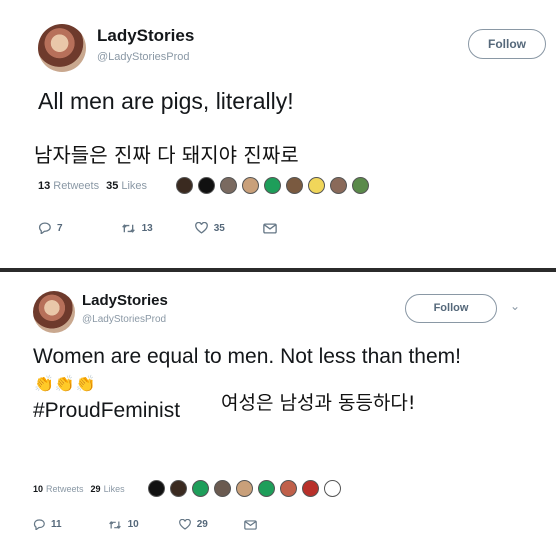  What do you see at coordinates (96, 489) in the screenshot?
I see `likes-count: 29` at bounding box center [96, 489].